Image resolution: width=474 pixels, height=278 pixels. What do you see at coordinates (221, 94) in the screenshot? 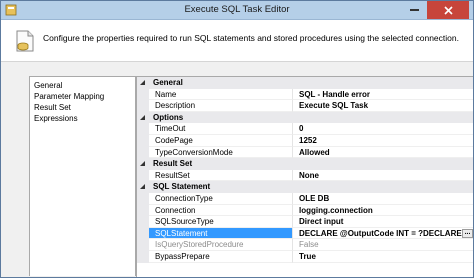
I see `property-name: Name` at bounding box center [221, 94].